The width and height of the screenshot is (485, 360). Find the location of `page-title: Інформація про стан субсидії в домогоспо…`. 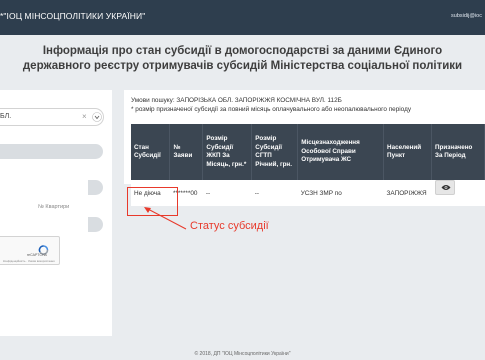

page-title: Інформація про стан субсидії в домогоспо… is located at coordinates (242, 58).